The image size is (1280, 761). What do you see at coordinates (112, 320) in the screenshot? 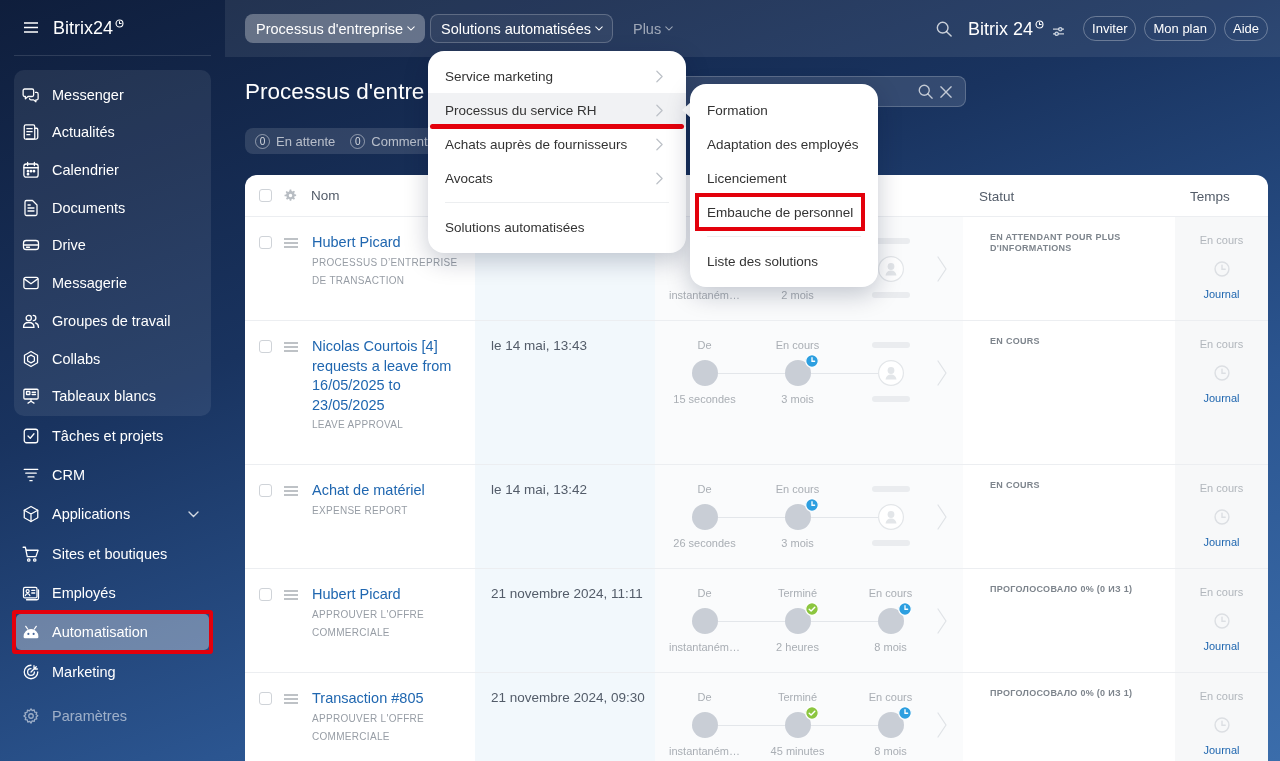
I see `sidebar-item: Groupes de travail` at bounding box center [112, 320].